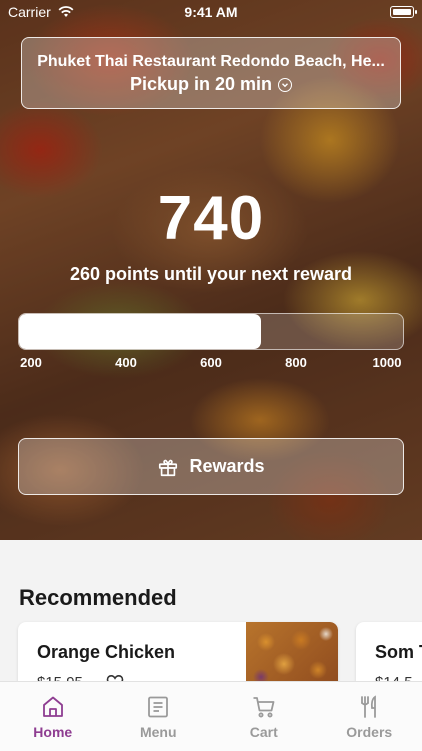 This screenshot has width=422, height=751. What do you see at coordinates (158, 732) in the screenshot?
I see `tab-label: Menu` at bounding box center [158, 732].